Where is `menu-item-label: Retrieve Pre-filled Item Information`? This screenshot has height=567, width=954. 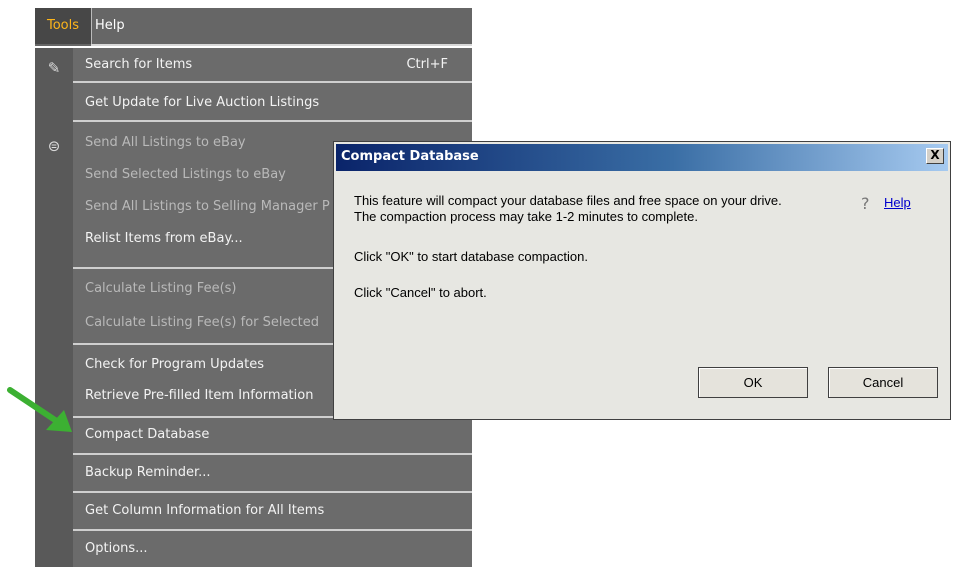 menu-item-label: Retrieve Pre-filled Item Information is located at coordinates (199, 395).